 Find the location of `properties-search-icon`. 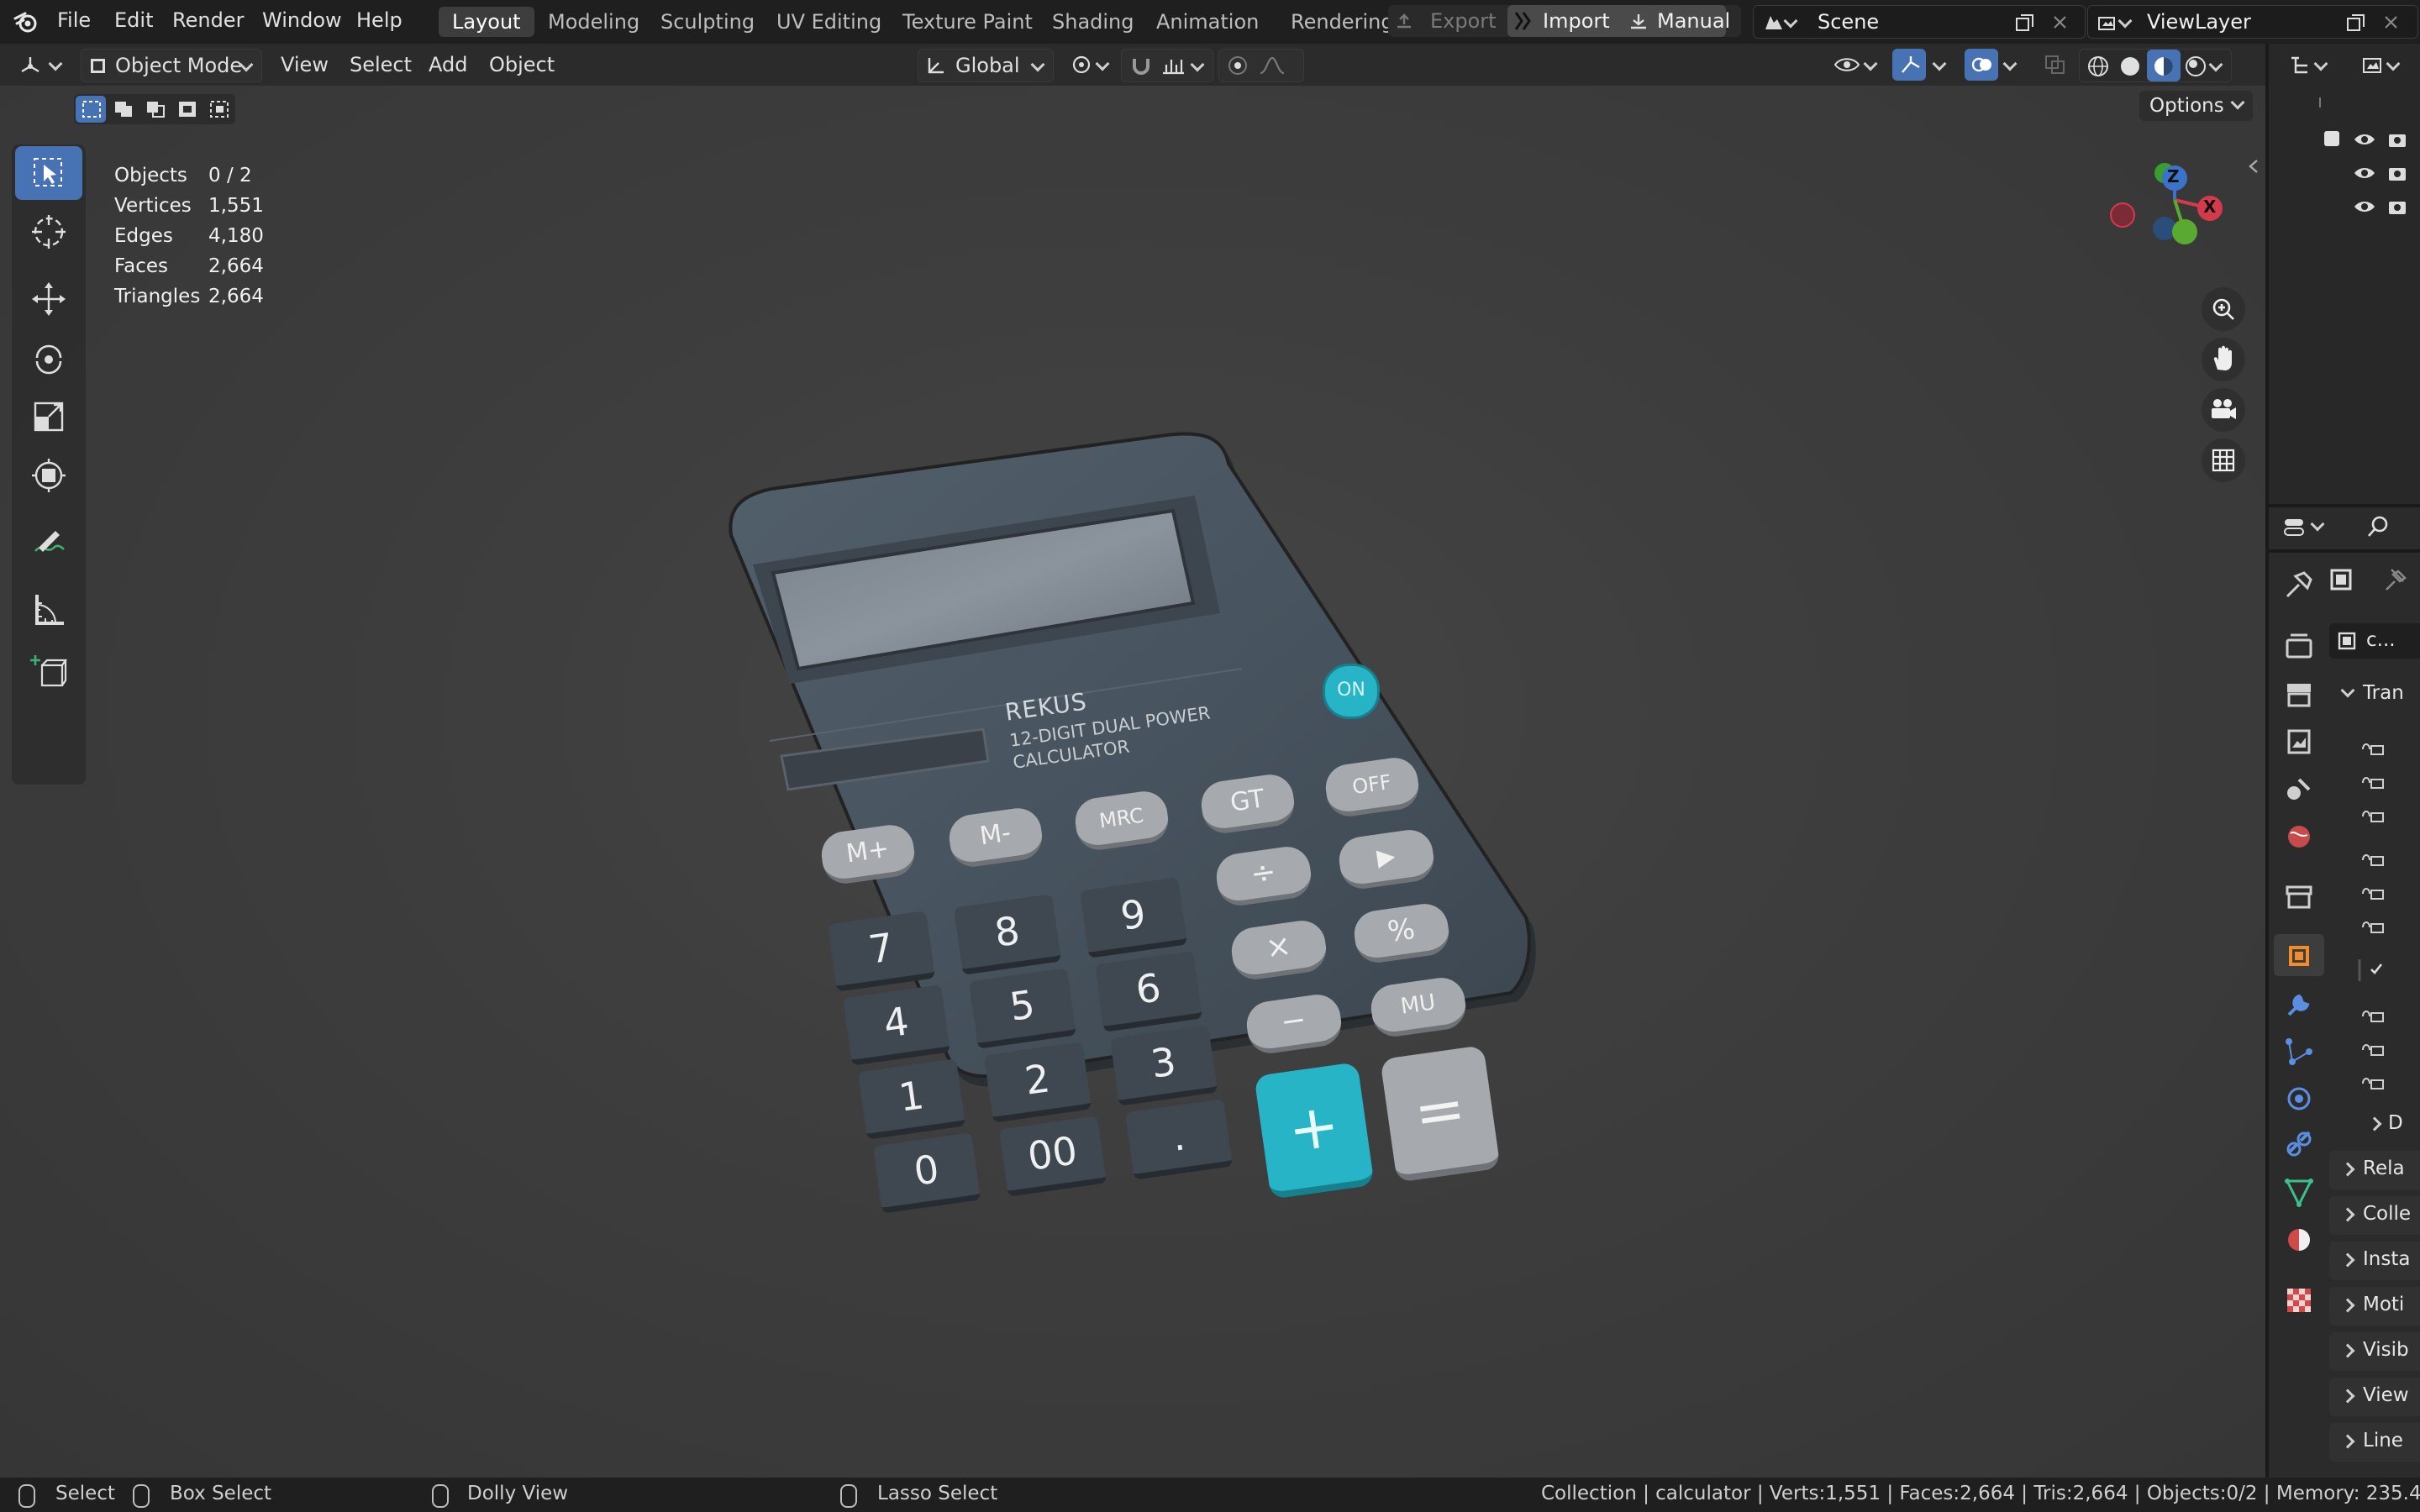

properties-search-icon is located at coordinates (2378, 526).